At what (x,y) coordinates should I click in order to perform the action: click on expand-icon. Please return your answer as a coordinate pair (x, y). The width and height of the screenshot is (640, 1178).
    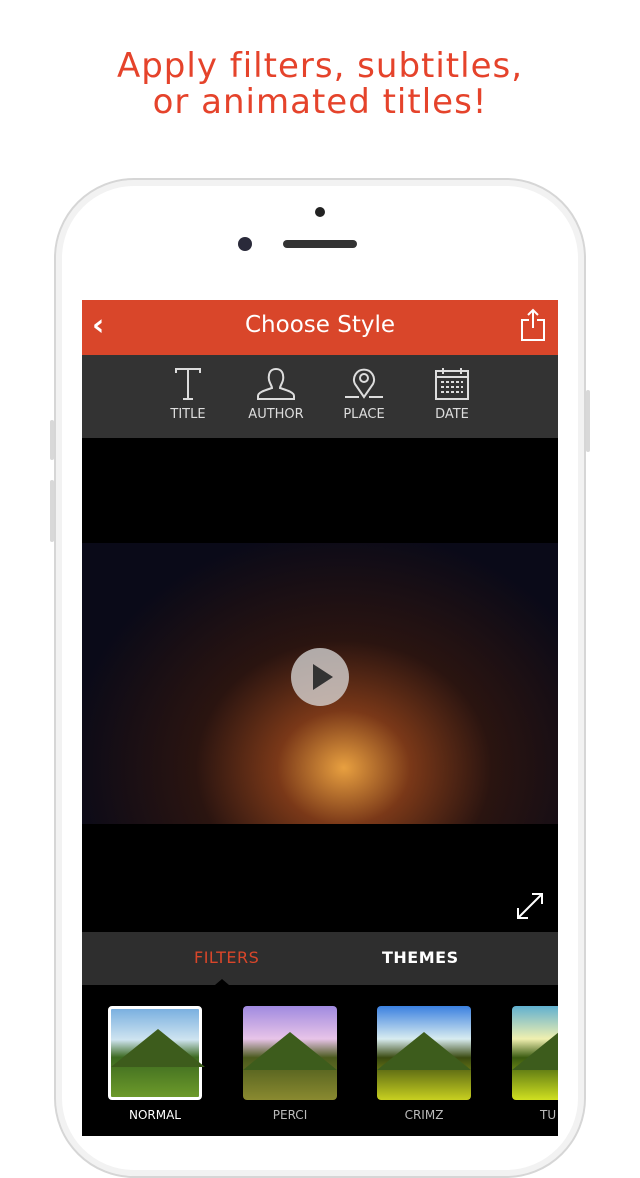
    Looking at the image, I should click on (530, 908).